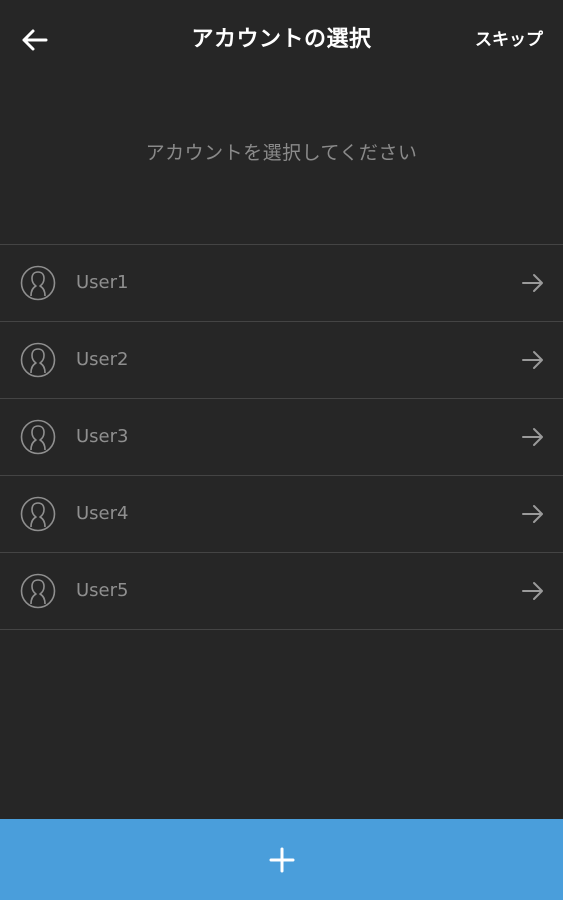 The image size is (563, 900). What do you see at coordinates (281, 153) in the screenshot?
I see `instruction-text: アカウントを選択してください` at bounding box center [281, 153].